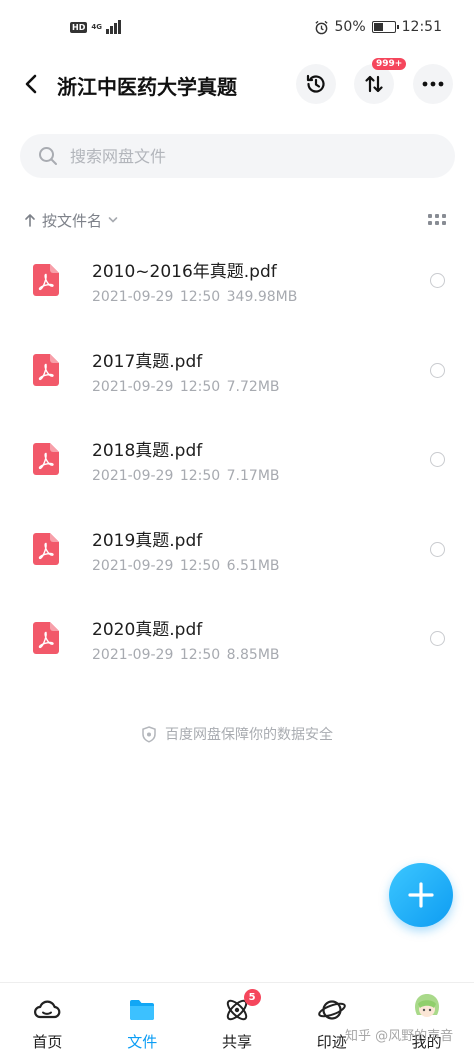  I want to click on file-size: 6.51MB, so click(253, 565).